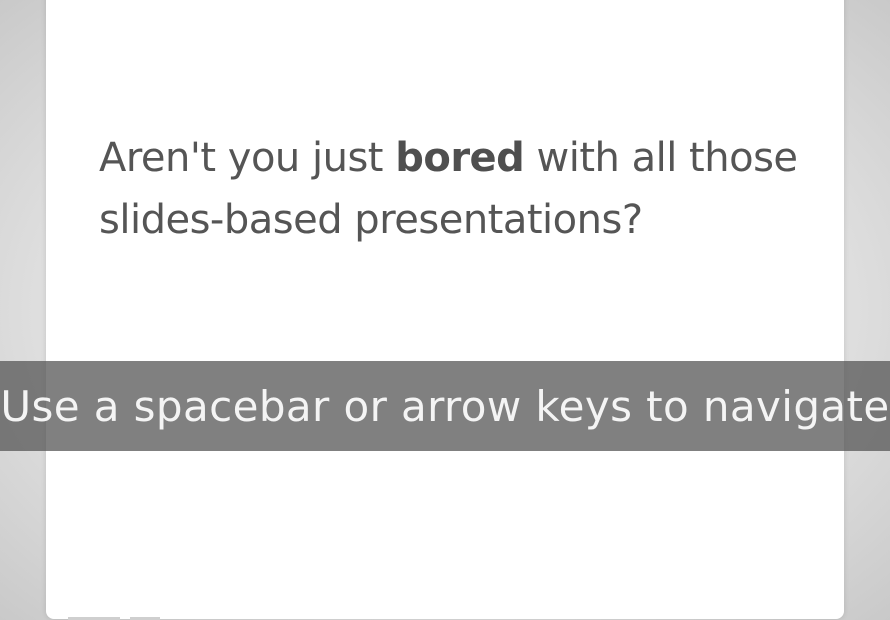  I want to click on slide-text-emphasis: bored, so click(460, 158).